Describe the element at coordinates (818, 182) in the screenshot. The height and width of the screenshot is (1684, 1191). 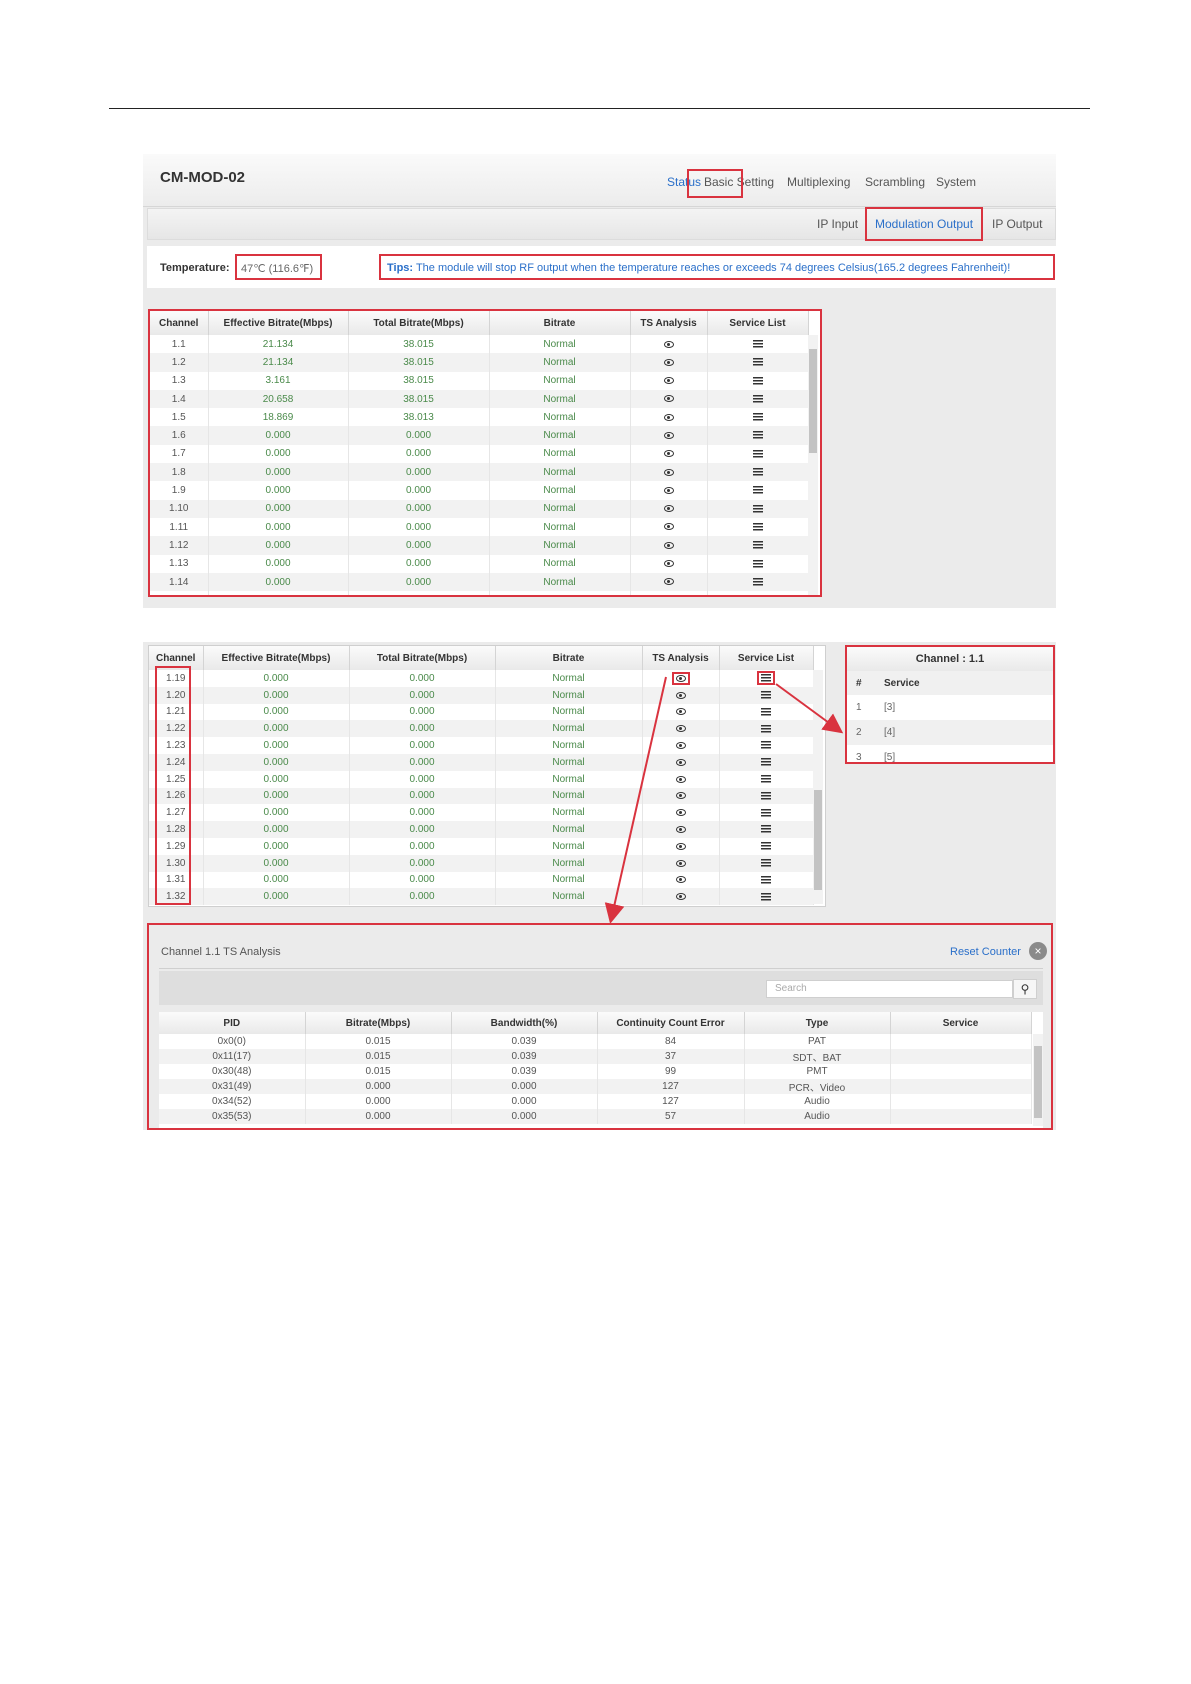
I see `nav-multiplexing: Multiplexing` at that location.